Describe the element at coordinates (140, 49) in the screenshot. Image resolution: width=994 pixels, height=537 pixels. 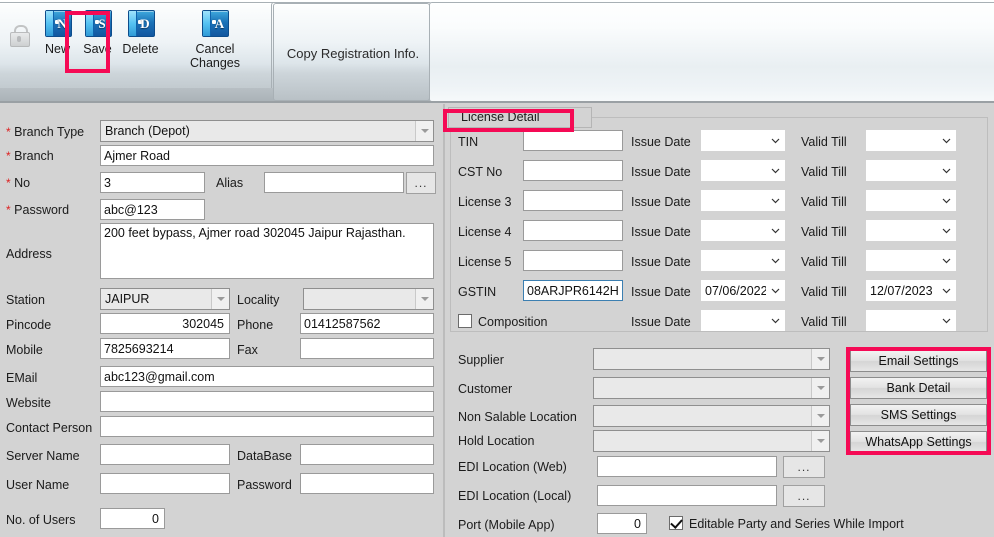
I see `delete-button-label: Delete` at that location.